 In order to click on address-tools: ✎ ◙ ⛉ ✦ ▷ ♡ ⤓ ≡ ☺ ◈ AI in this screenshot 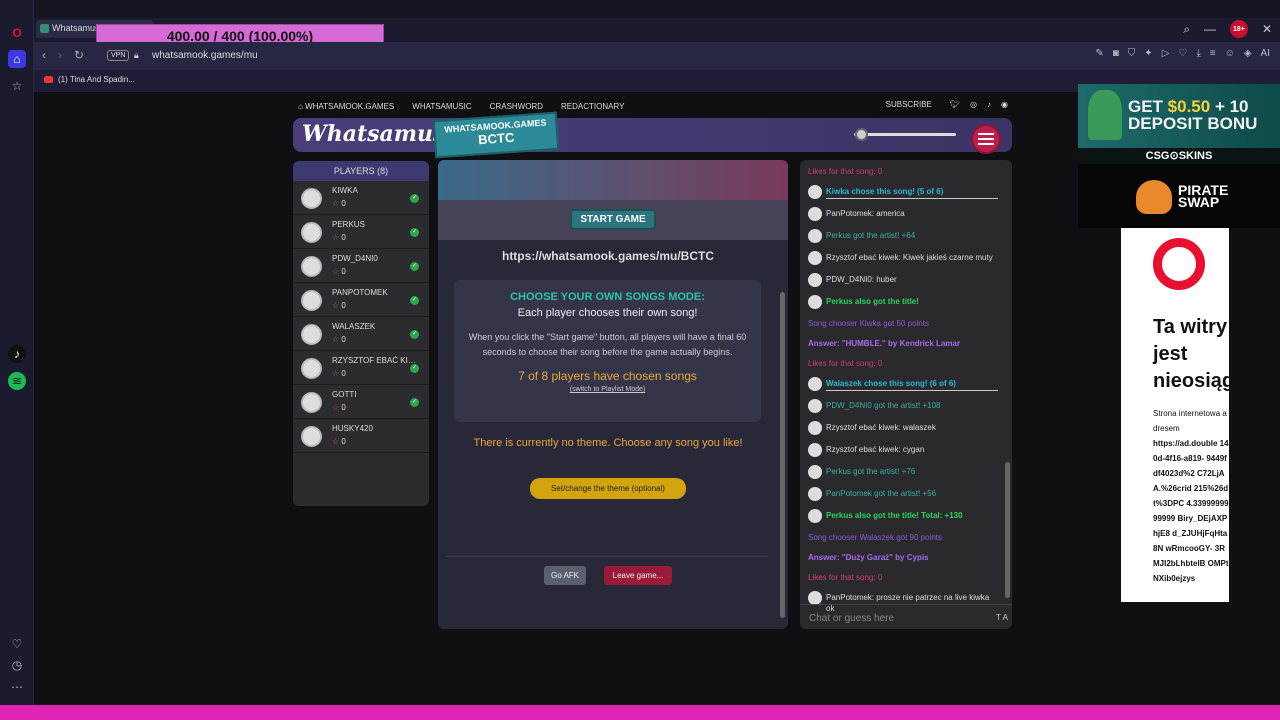, I will do `click(1182, 53)`.